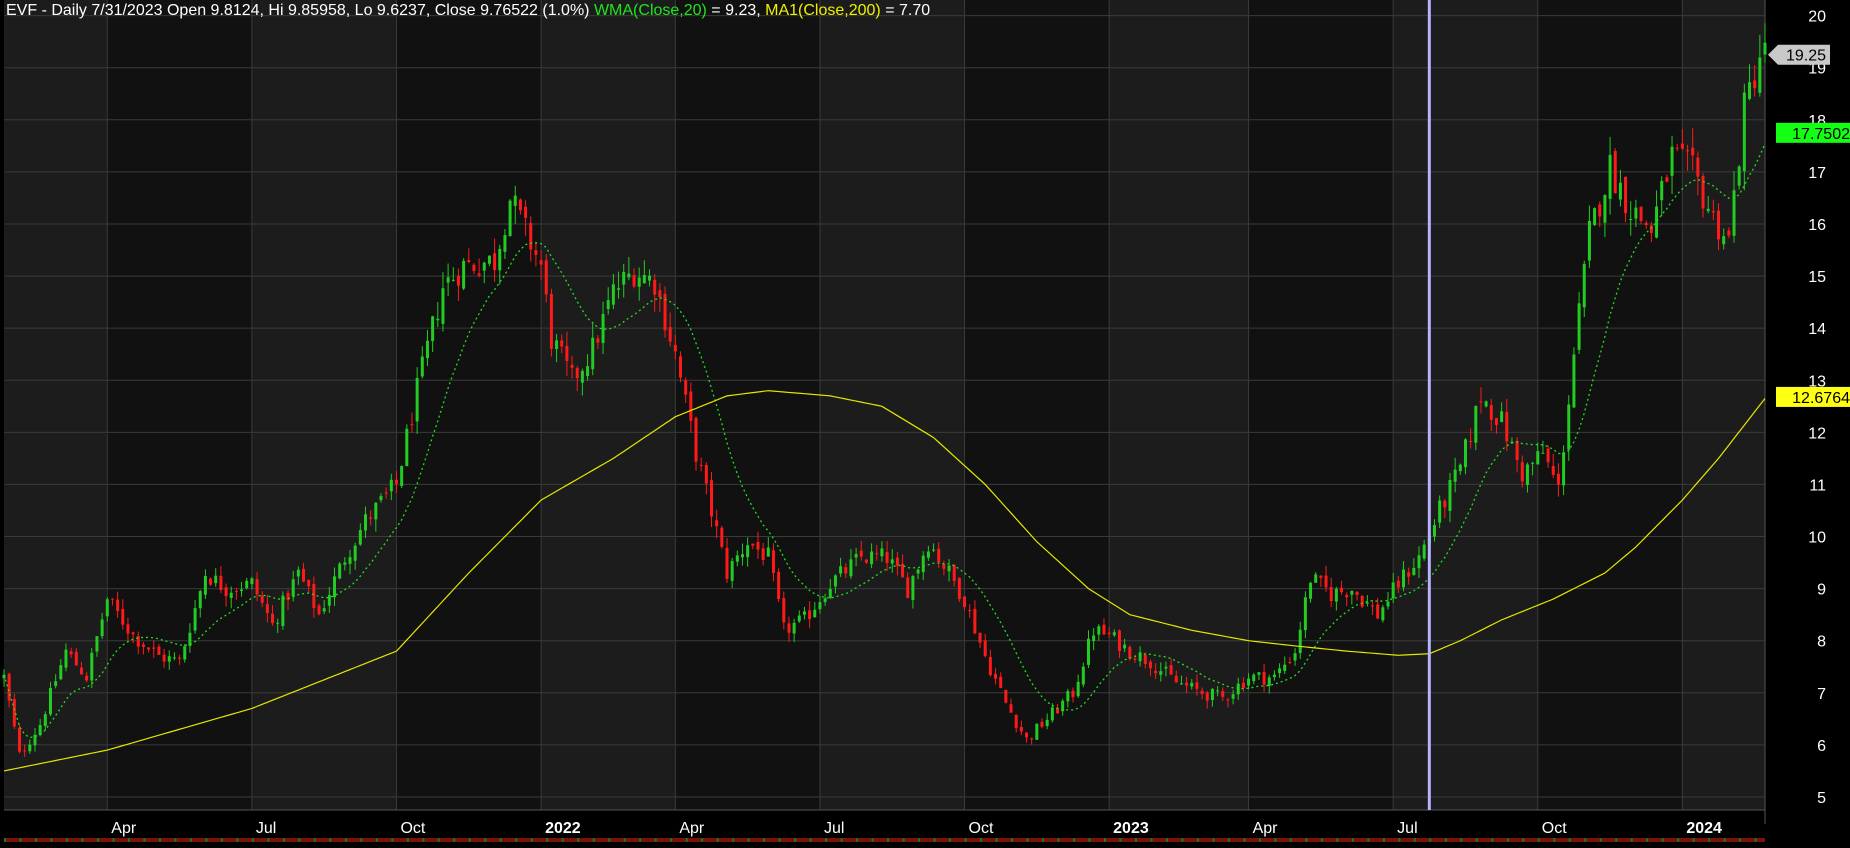 The image size is (1850, 848). What do you see at coordinates (1821, 694) in the screenshot?
I see `y-tick-label: 7` at bounding box center [1821, 694].